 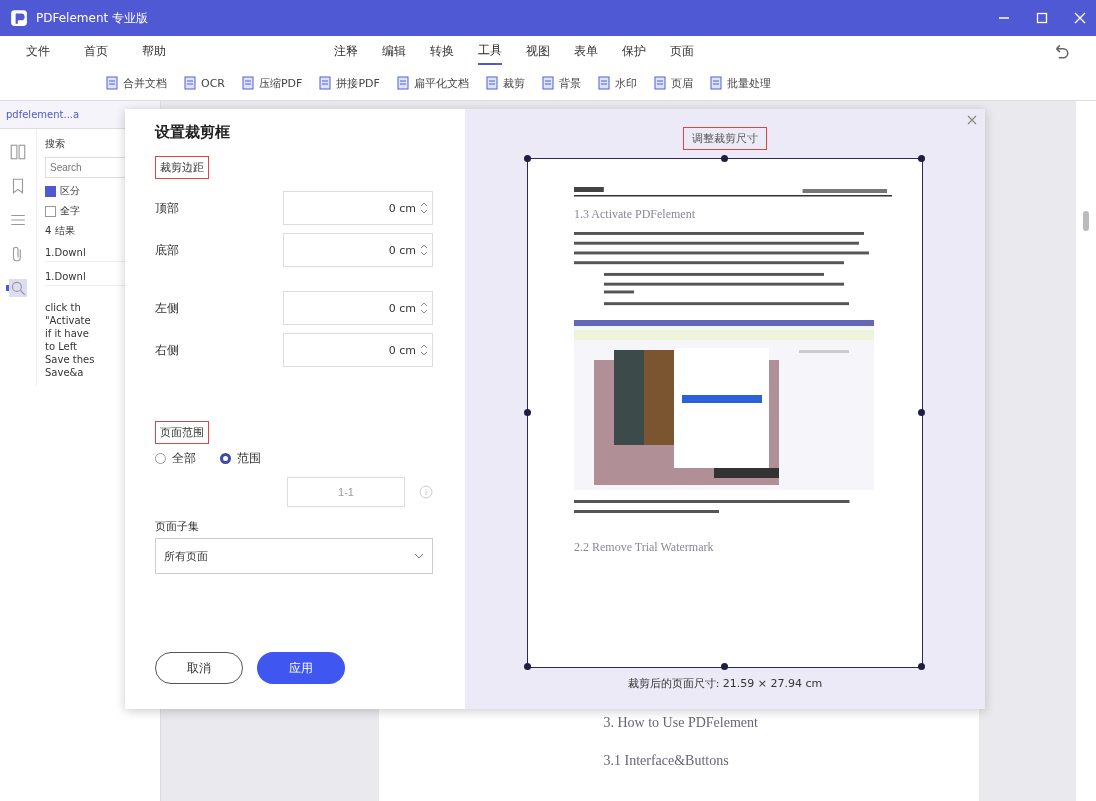 What do you see at coordinates (725, 683) in the screenshot?
I see `page-size-text: 裁剪后的页面尺寸: 21.59 × 27.94 cm` at bounding box center [725, 683].